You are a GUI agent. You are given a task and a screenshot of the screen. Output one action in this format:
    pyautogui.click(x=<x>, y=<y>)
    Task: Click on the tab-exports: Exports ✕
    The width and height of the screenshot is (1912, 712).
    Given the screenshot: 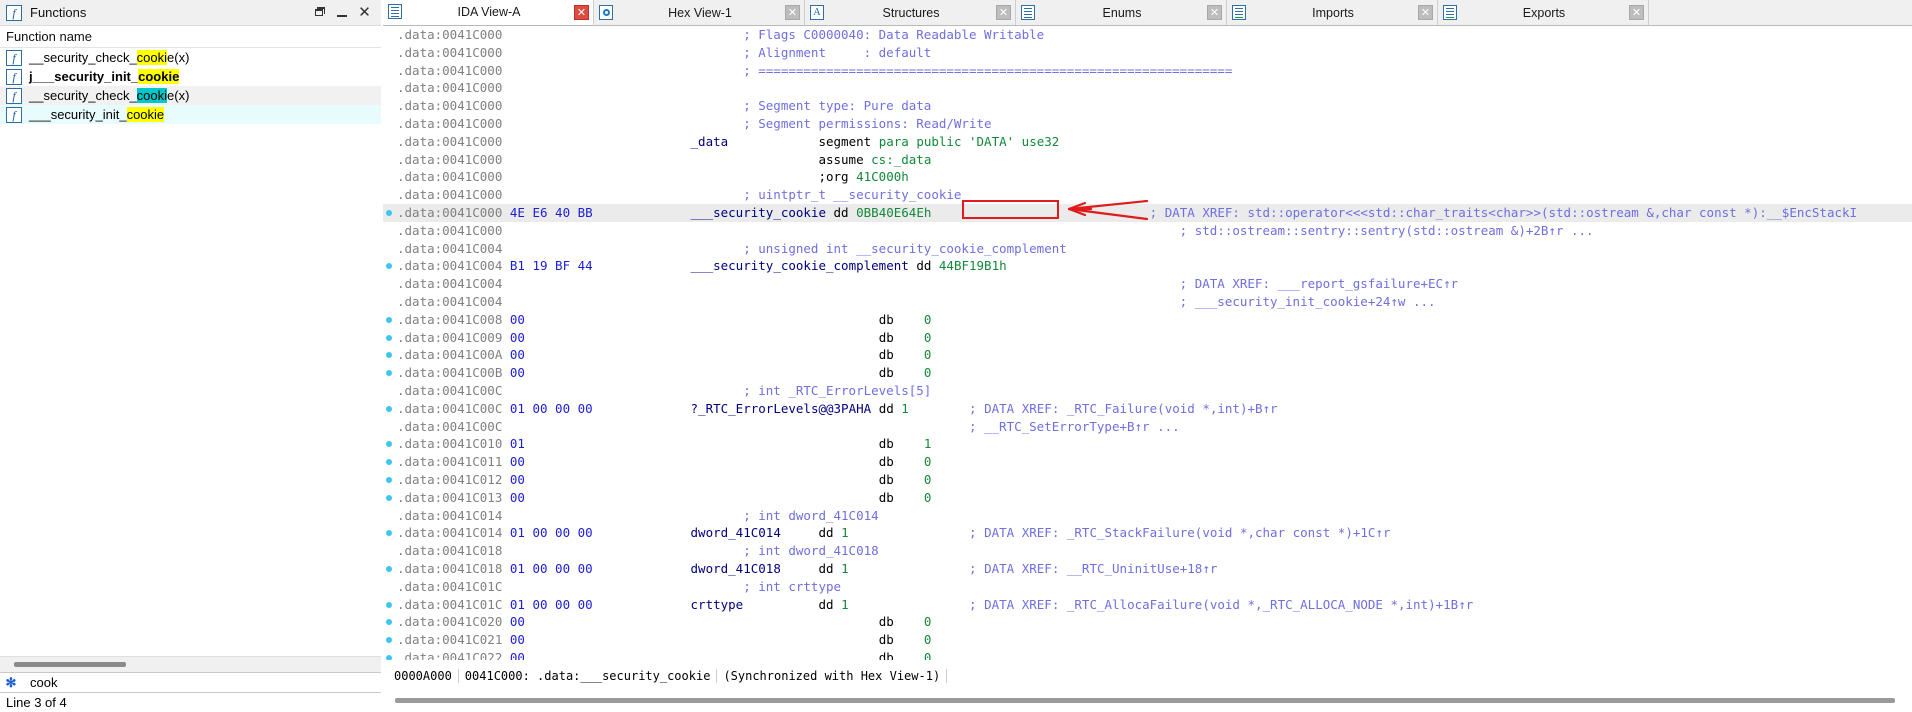 What is the action you would take?
    pyautogui.click(x=1543, y=12)
    